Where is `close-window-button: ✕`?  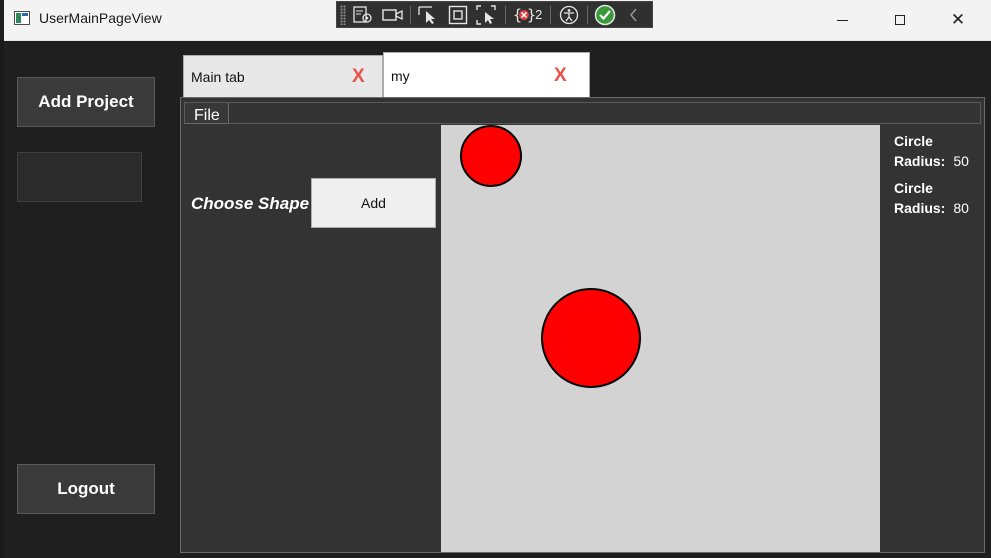
close-window-button: ✕ is located at coordinates (958, 20).